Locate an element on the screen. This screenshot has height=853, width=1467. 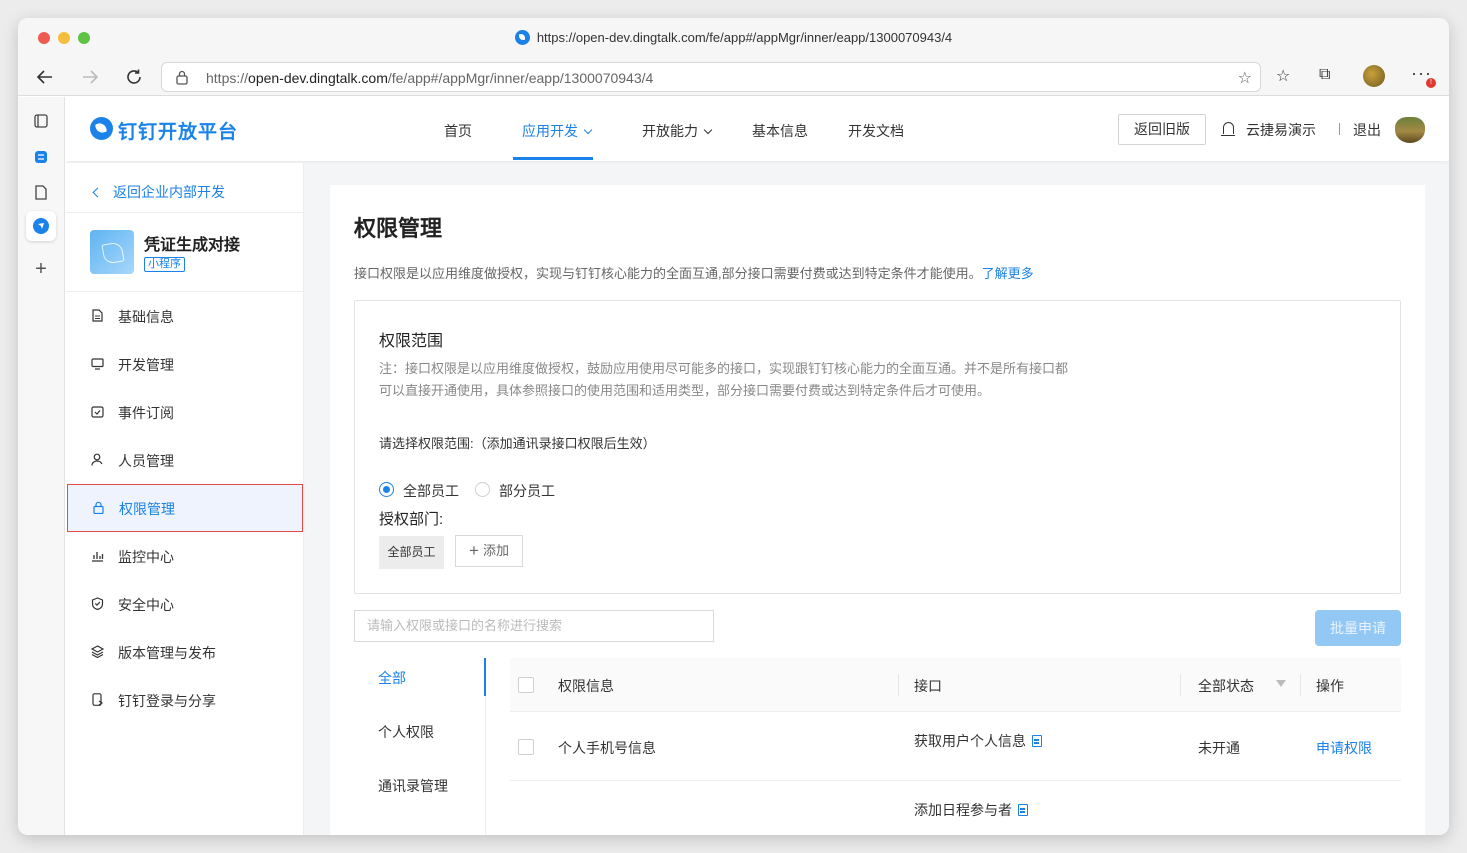
tab-dingtalk-active is located at coordinates (41, 226).